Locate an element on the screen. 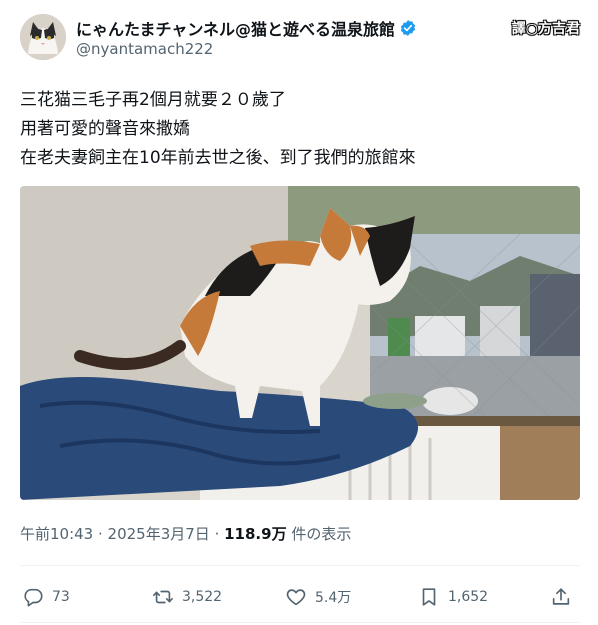 Image resolution: width=598 pixels, height=625 pixels. views-label: 件の表示 is located at coordinates (319, 534).